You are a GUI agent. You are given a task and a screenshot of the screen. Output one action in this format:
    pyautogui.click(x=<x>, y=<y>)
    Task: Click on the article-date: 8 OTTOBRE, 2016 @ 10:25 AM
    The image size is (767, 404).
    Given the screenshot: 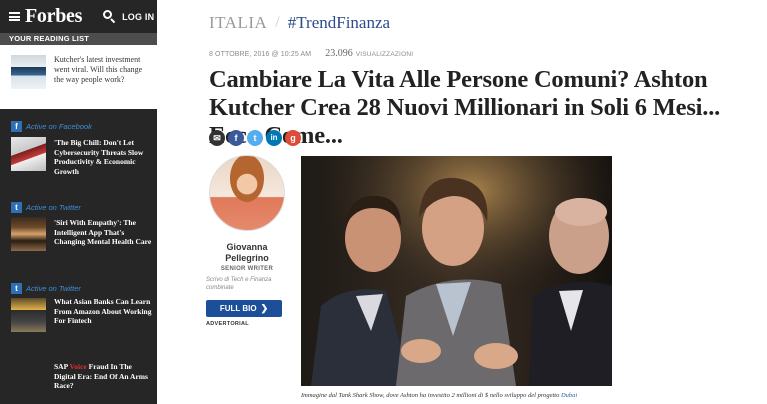 What is the action you would take?
    pyautogui.click(x=260, y=54)
    